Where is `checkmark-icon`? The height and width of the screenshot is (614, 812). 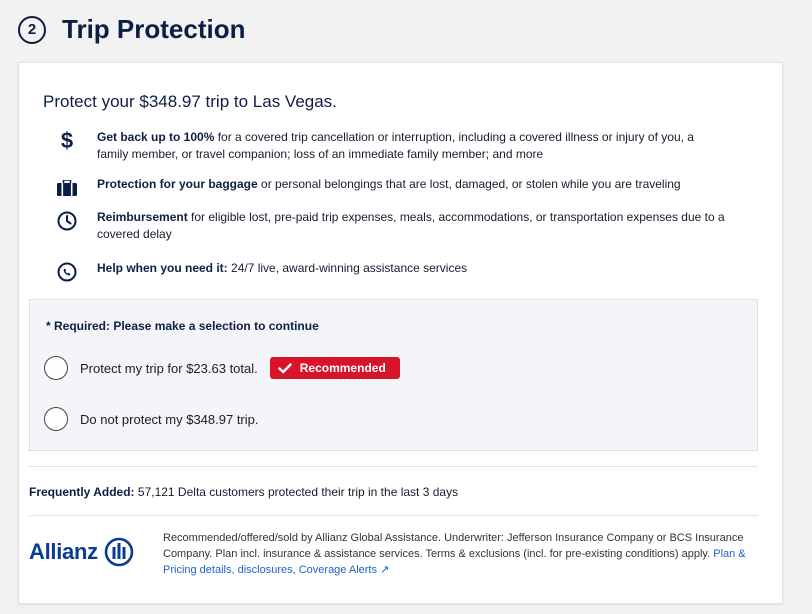
checkmark-icon is located at coordinates (285, 367).